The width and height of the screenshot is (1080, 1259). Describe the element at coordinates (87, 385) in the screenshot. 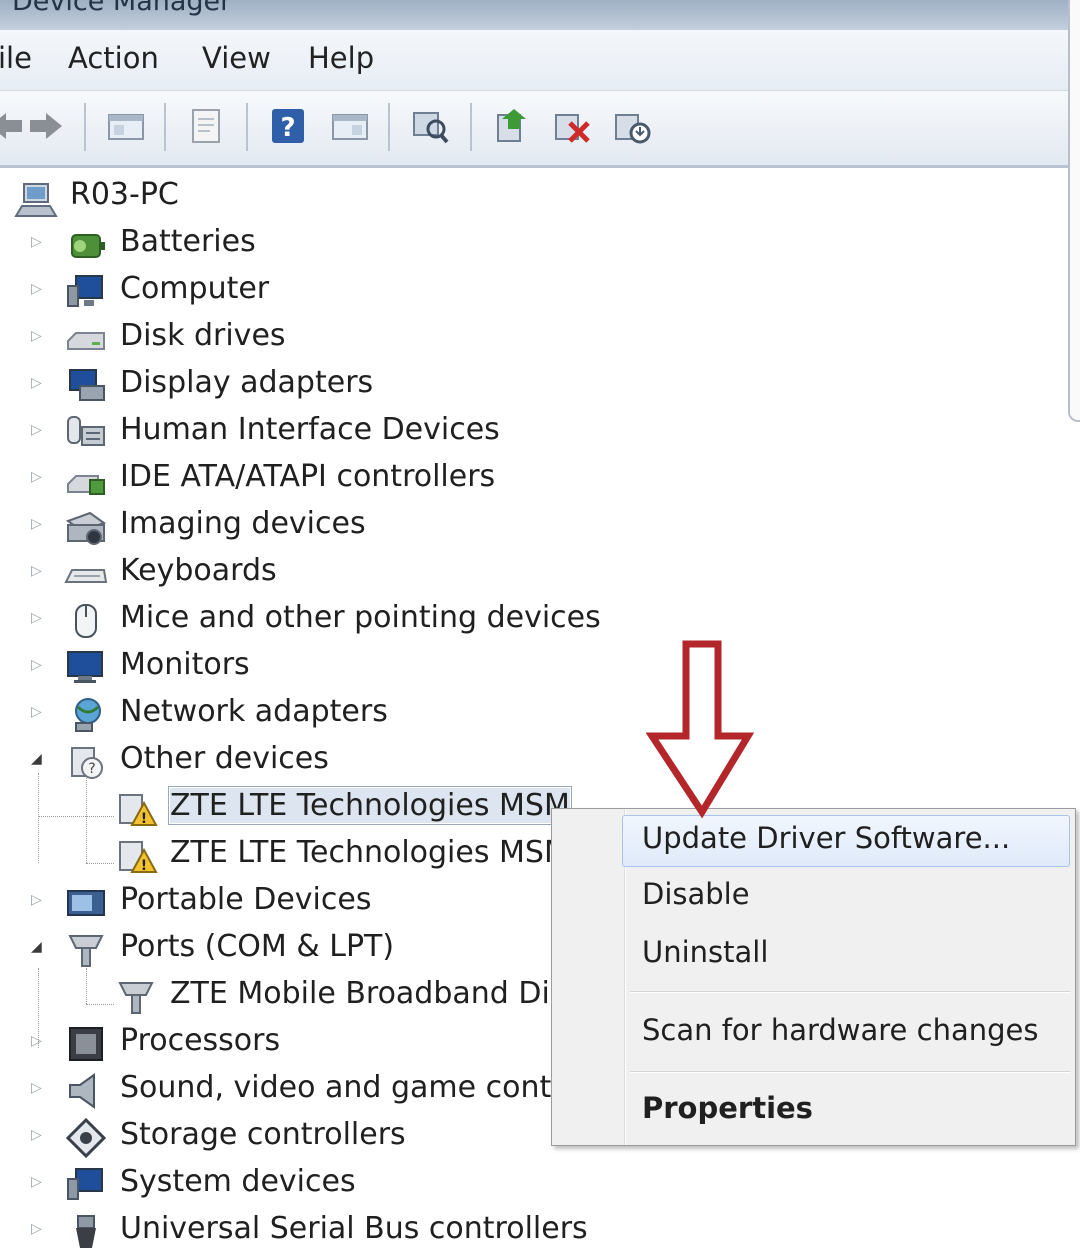

I see `display-adapter-icon` at that location.